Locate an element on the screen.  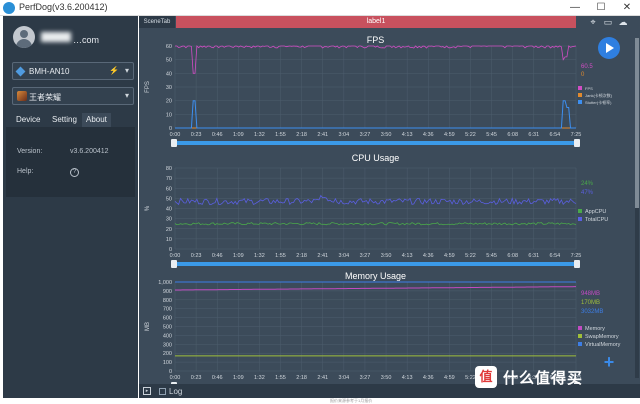
expand-icon: ▸ is located at coordinates (147, 391).